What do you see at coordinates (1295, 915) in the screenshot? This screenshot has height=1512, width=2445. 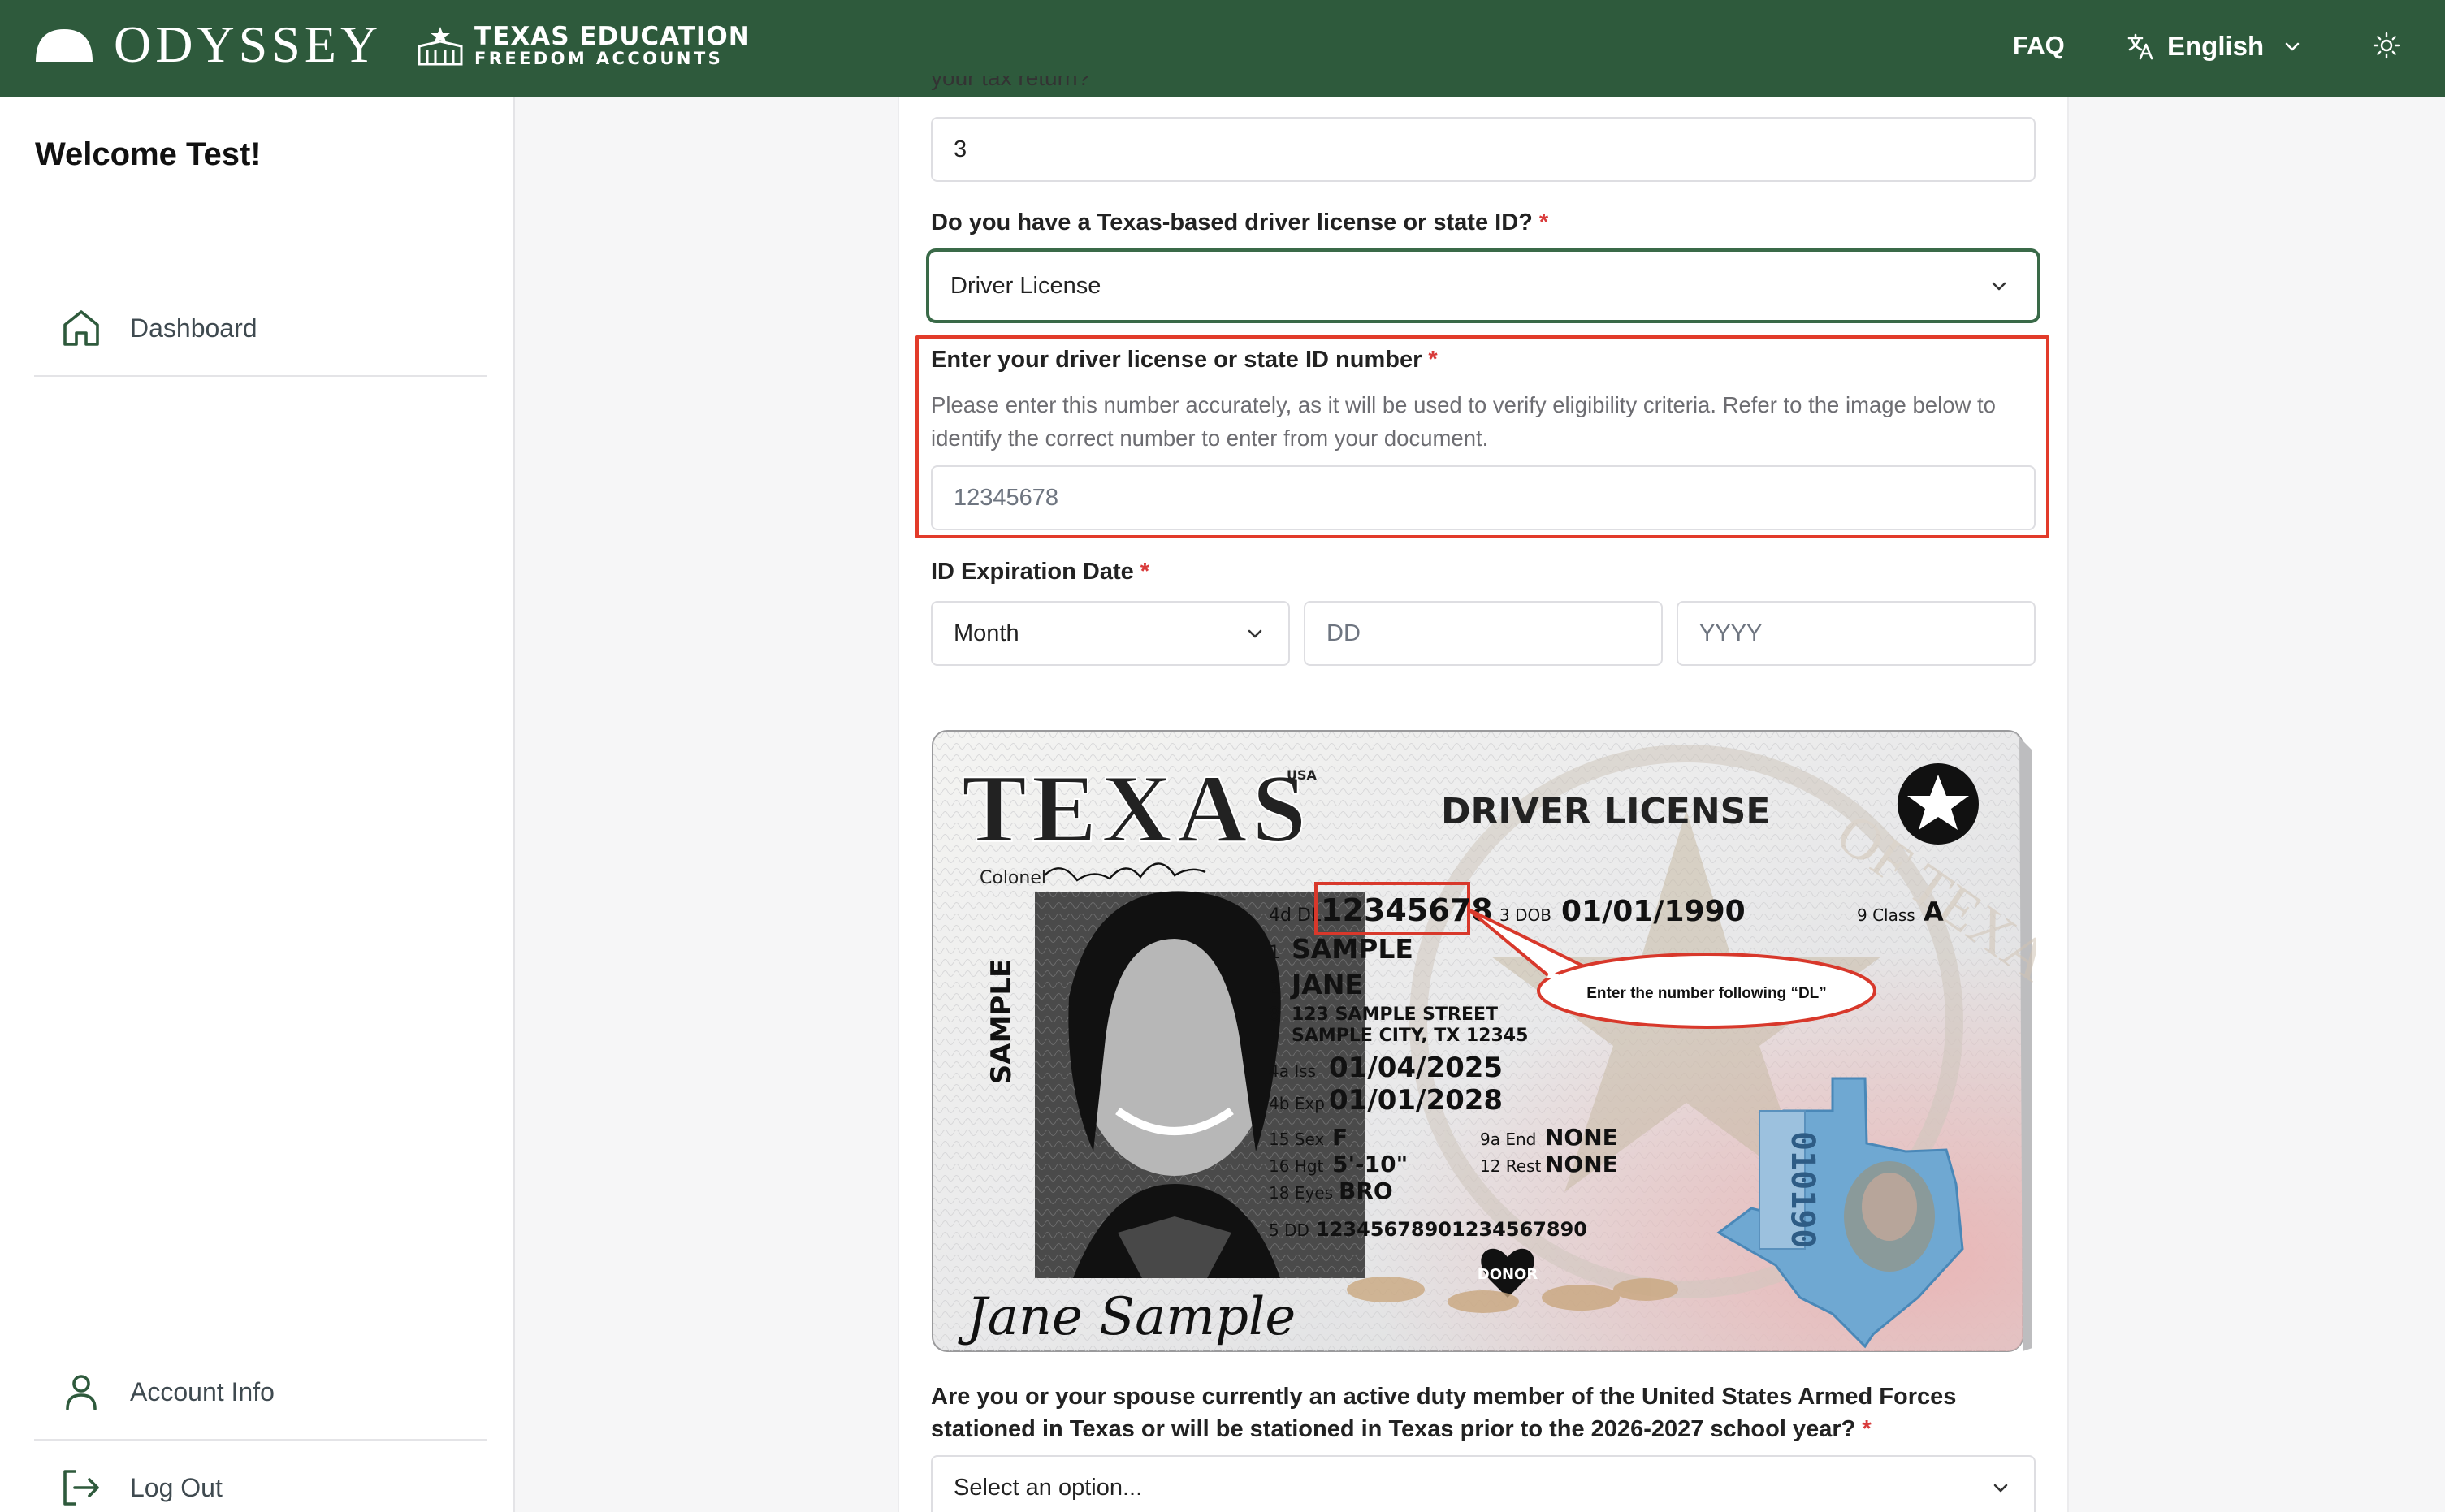 I see `license-dl-prefix: 4d DL` at bounding box center [1295, 915].